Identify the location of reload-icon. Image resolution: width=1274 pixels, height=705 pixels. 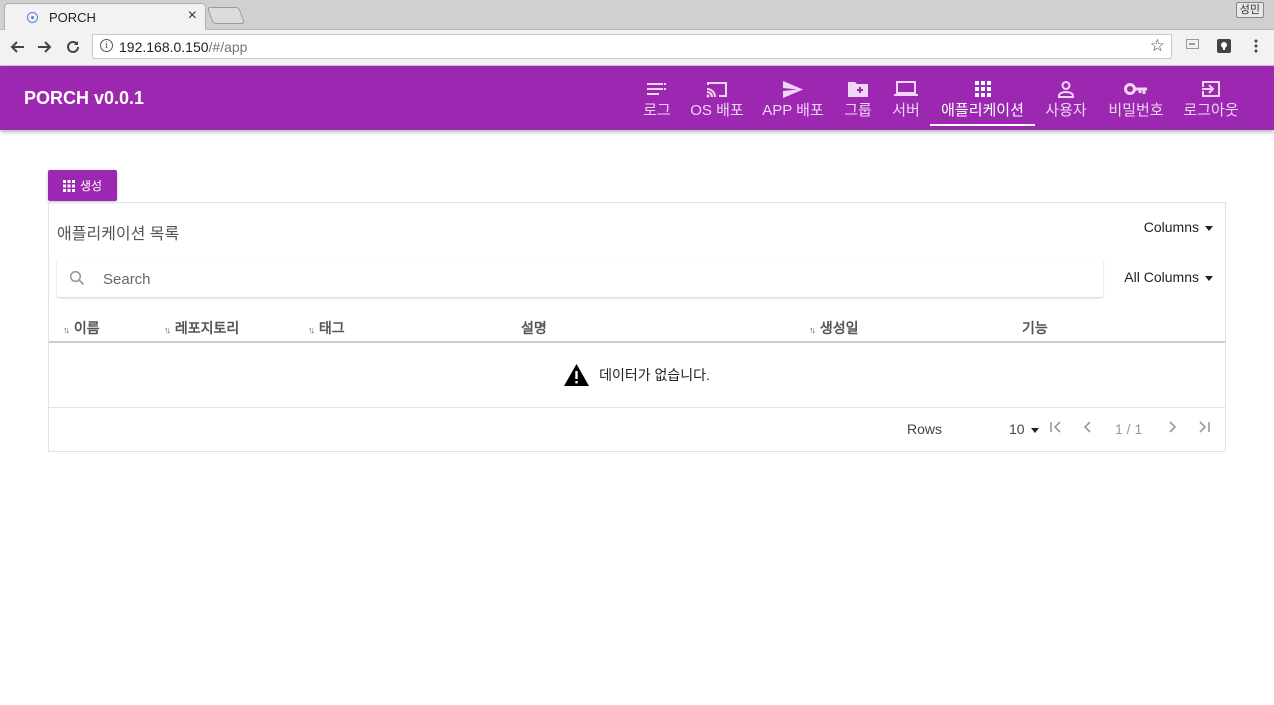
(73, 47).